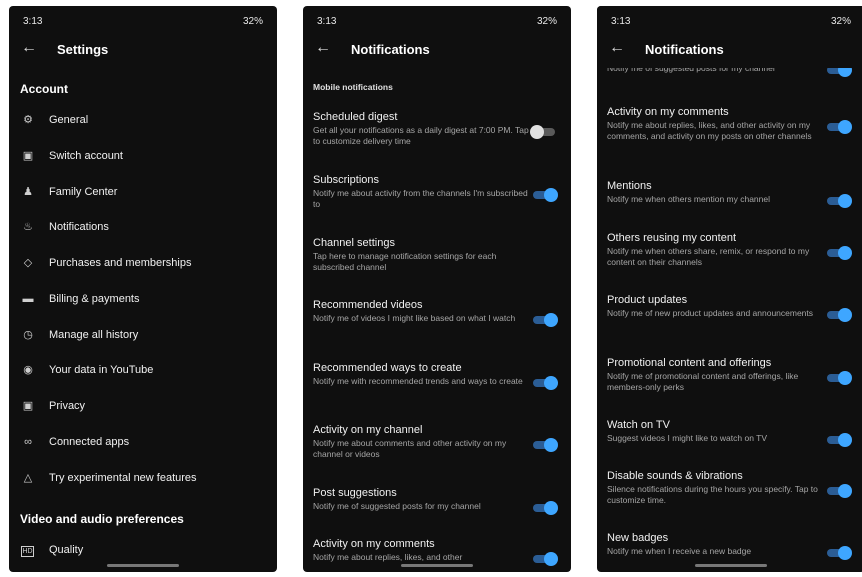 This screenshot has width=862, height=577. What do you see at coordinates (689, 363) in the screenshot?
I see `notification-setting-title: Promotional content and offerings` at bounding box center [689, 363].